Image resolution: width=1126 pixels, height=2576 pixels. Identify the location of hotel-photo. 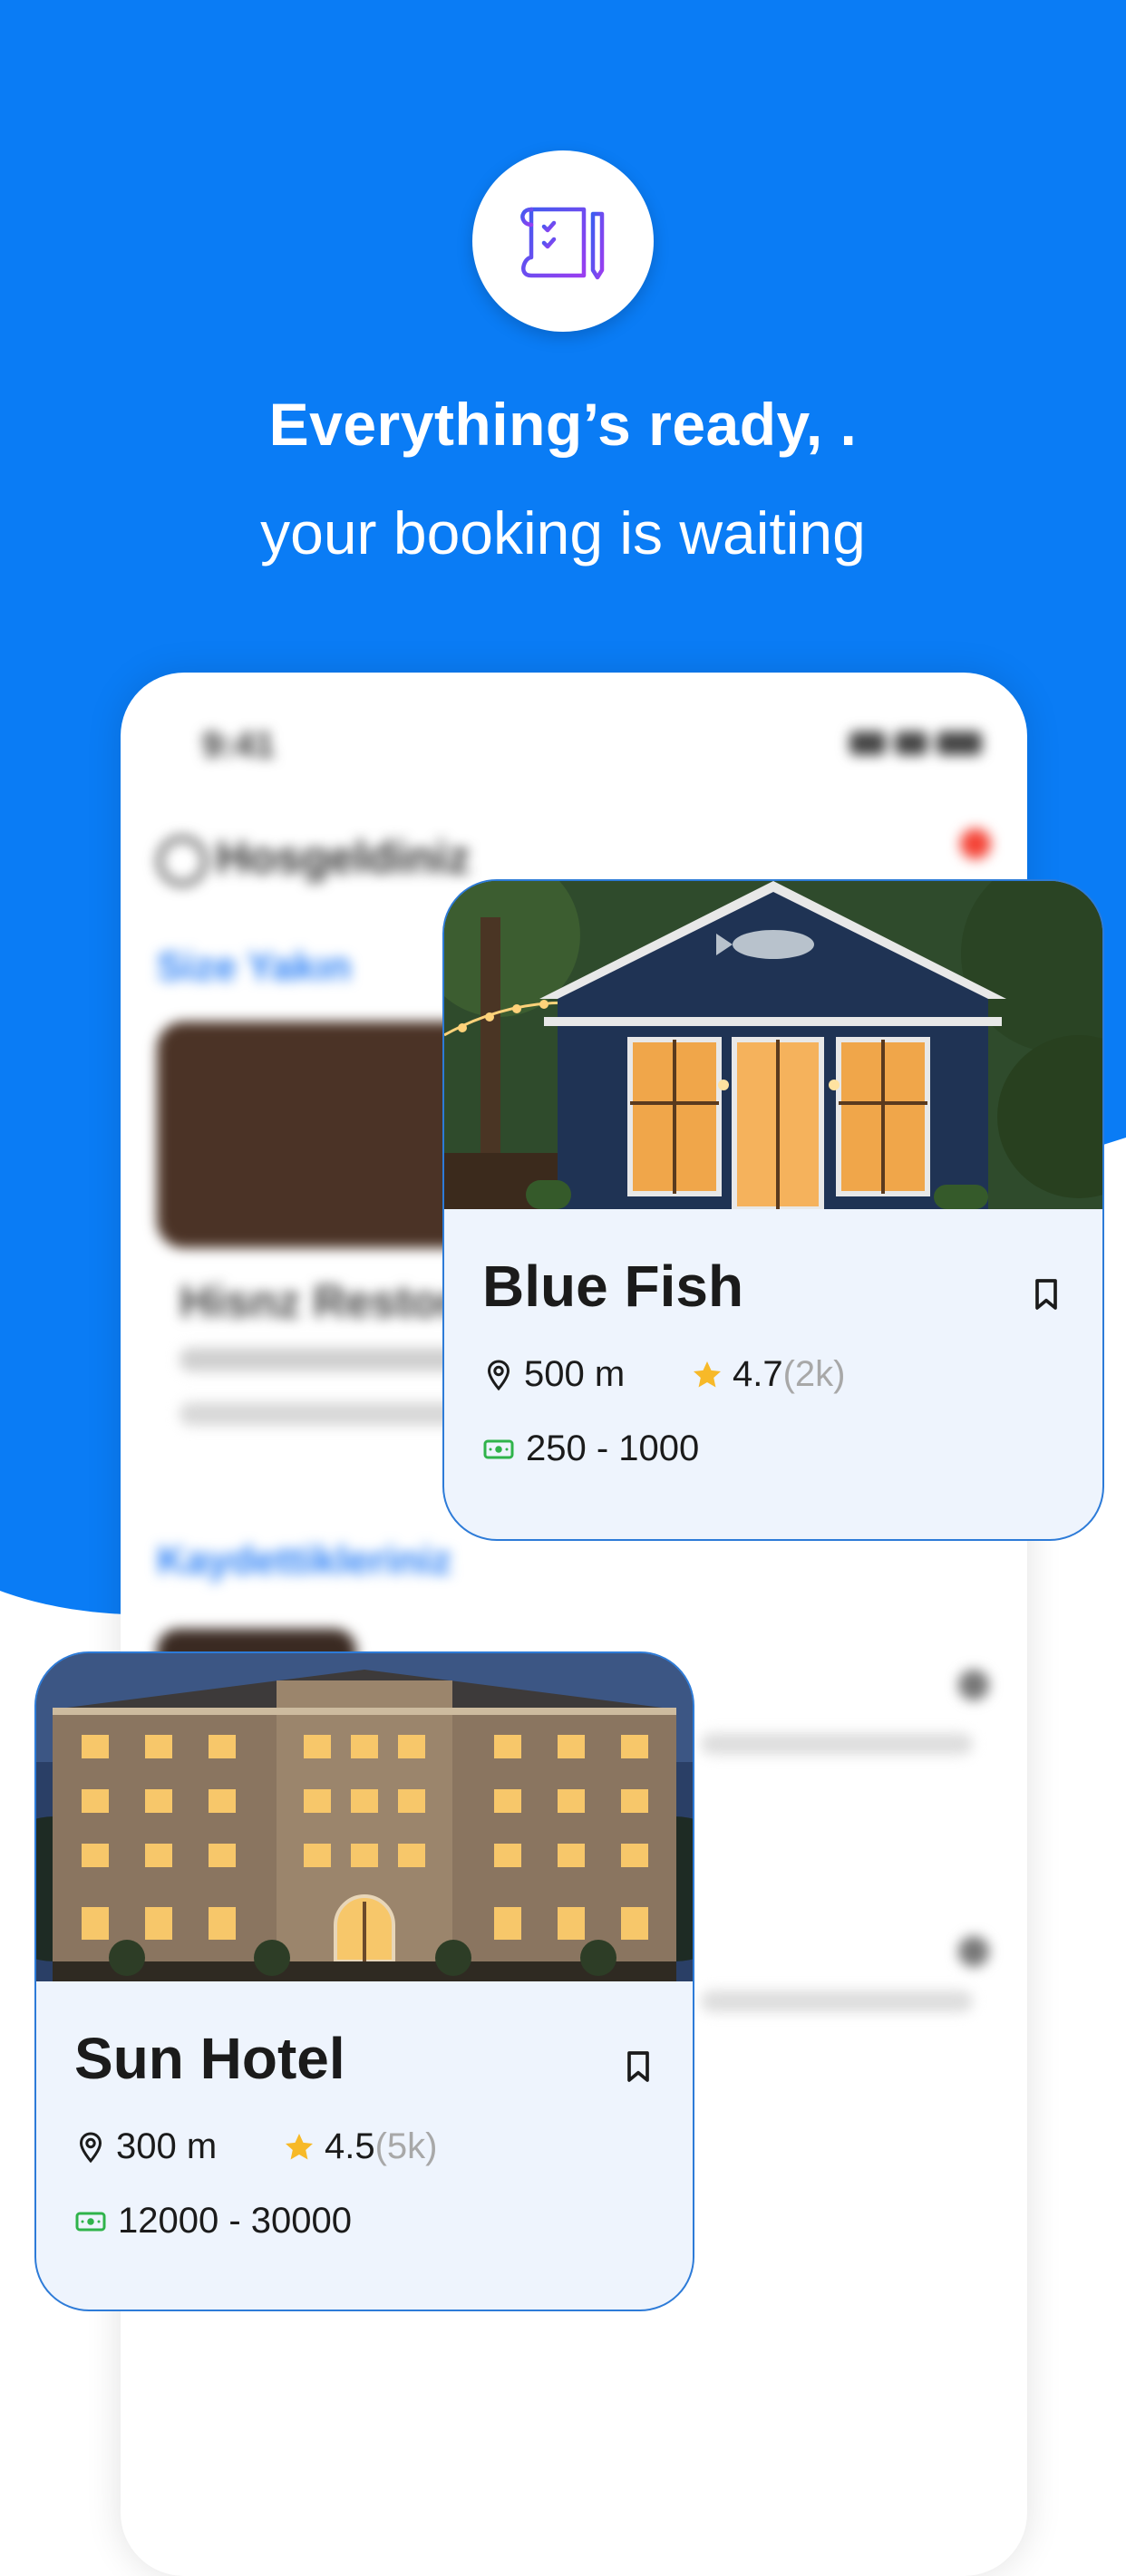
(364, 1817).